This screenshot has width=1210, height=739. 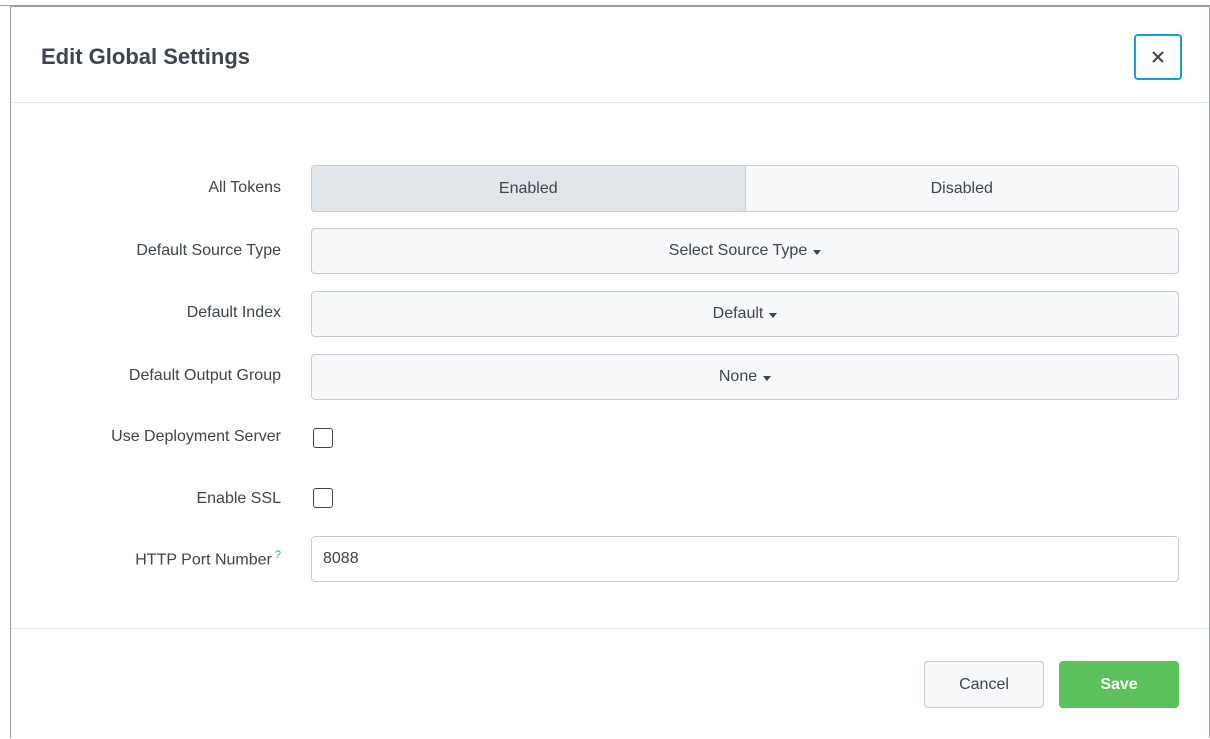 I want to click on deployment-server-checkbox, so click(x=323, y=438).